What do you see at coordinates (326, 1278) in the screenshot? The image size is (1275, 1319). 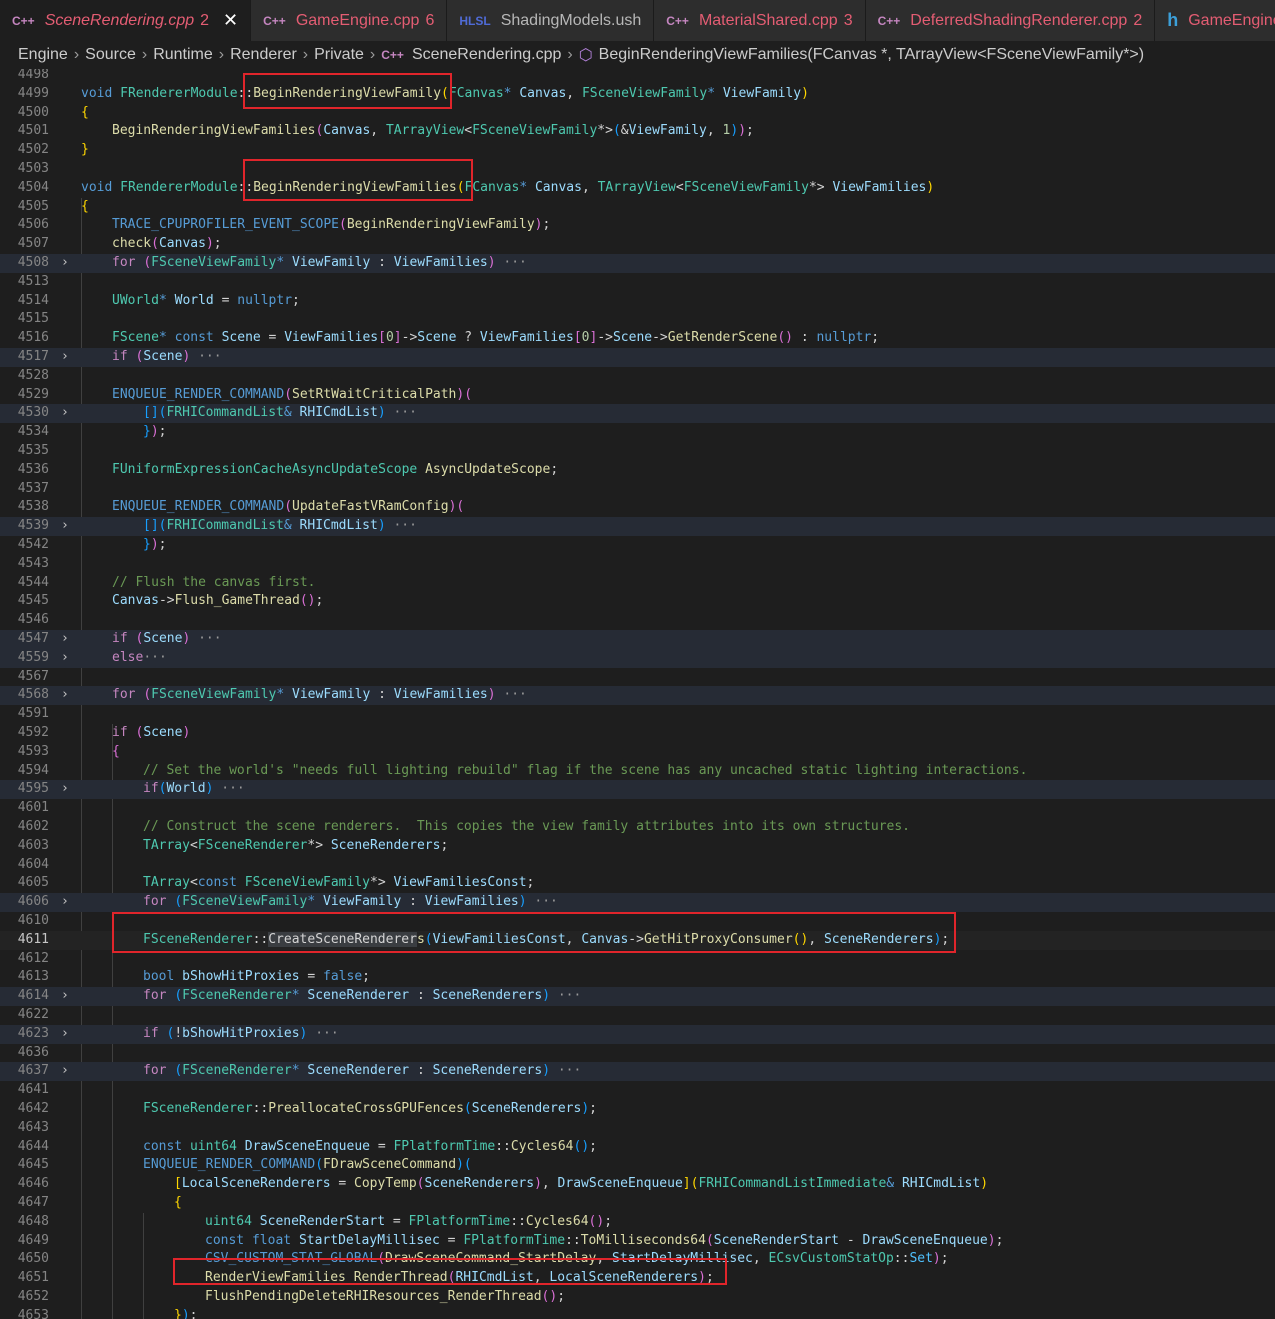 I see `code-token: RenderViewFamilies_RenderThread` at bounding box center [326, 1278].